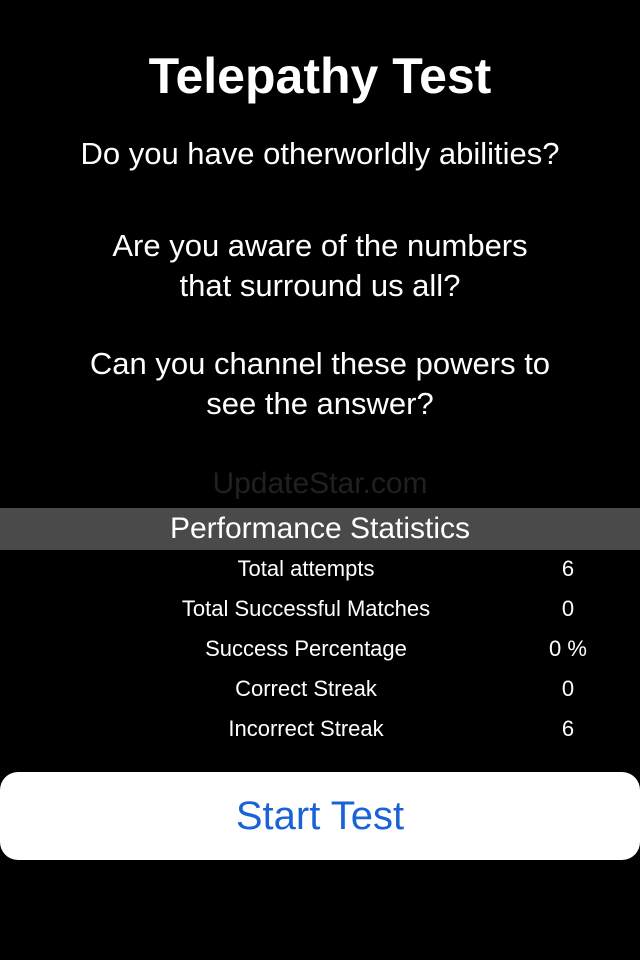 This screenshot has height=960, width=640. I want to click on stat-row-successful-matches: Total Successful Matches 0, so click(320, 609).